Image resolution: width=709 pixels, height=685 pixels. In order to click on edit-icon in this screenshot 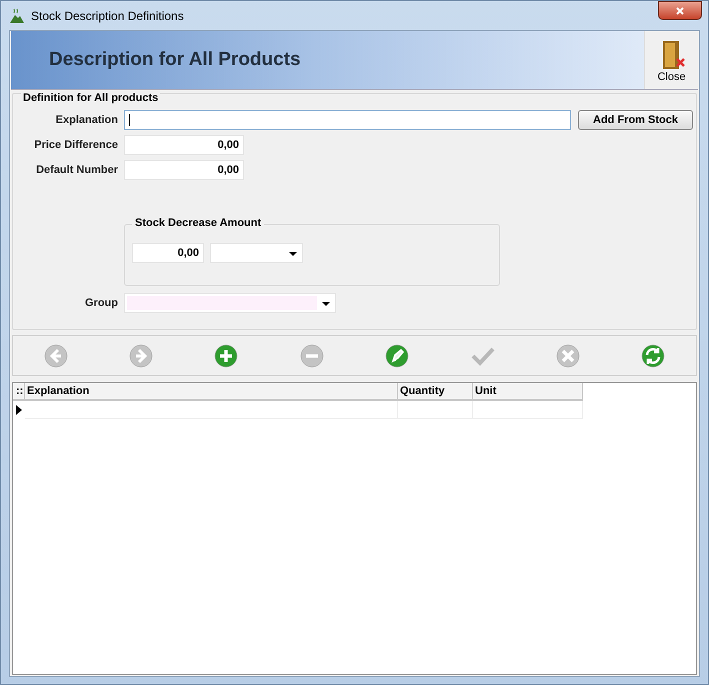, I will do `click(397, 356)`.